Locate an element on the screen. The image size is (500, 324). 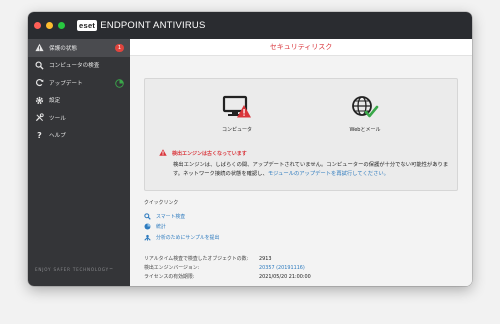
sidebar-item-update: アップデート is located at coordinates (79, 83).